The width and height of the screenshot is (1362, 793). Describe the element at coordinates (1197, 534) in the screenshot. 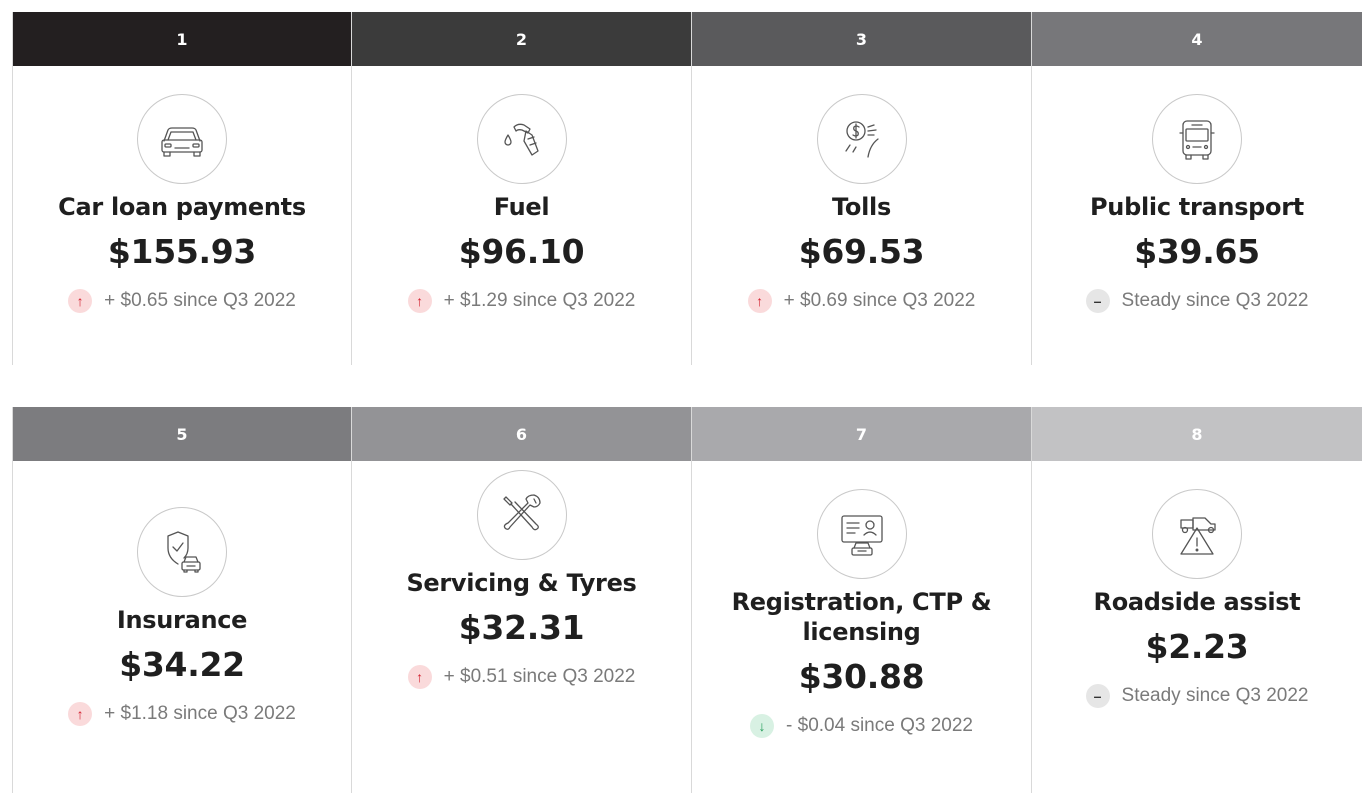

I see `roadside-warning-icon` at that location.